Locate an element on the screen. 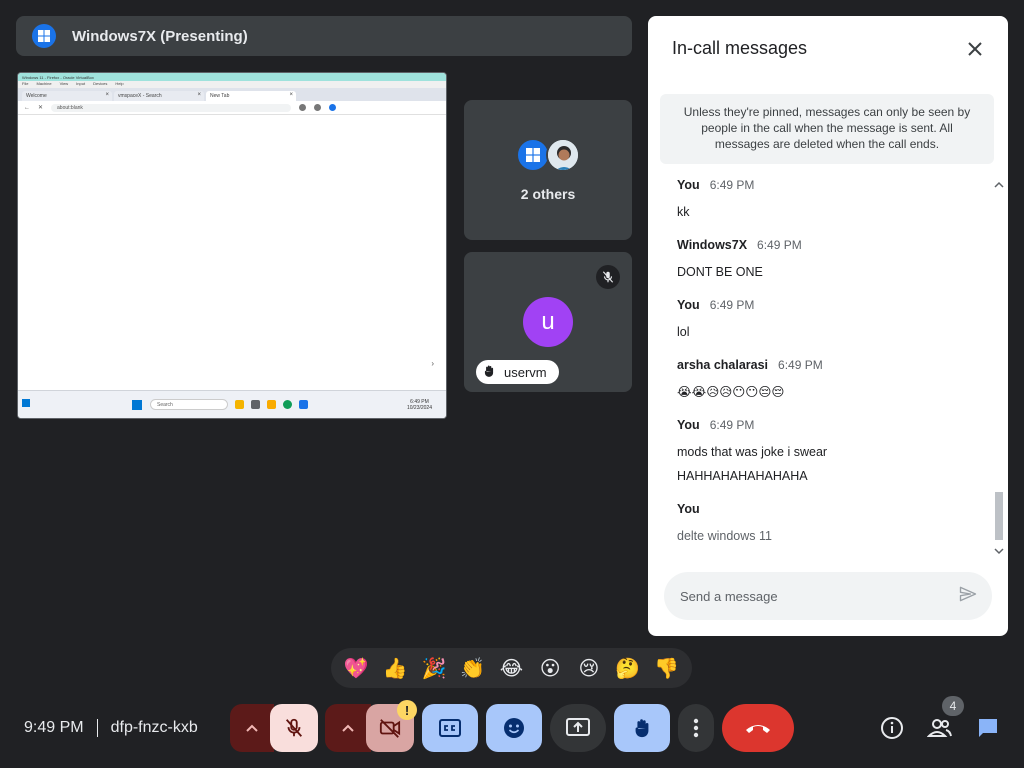  back-icon: ← is located at coordinates (27, 107).